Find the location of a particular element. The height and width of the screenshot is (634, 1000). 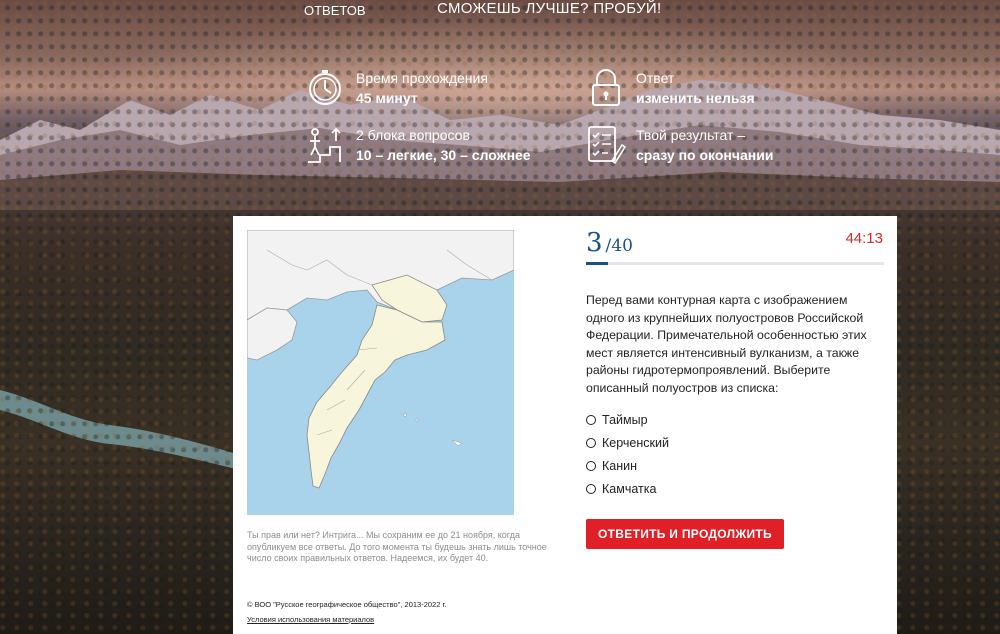

result-value: сразу по окончании is located at coordinates (705, 155).